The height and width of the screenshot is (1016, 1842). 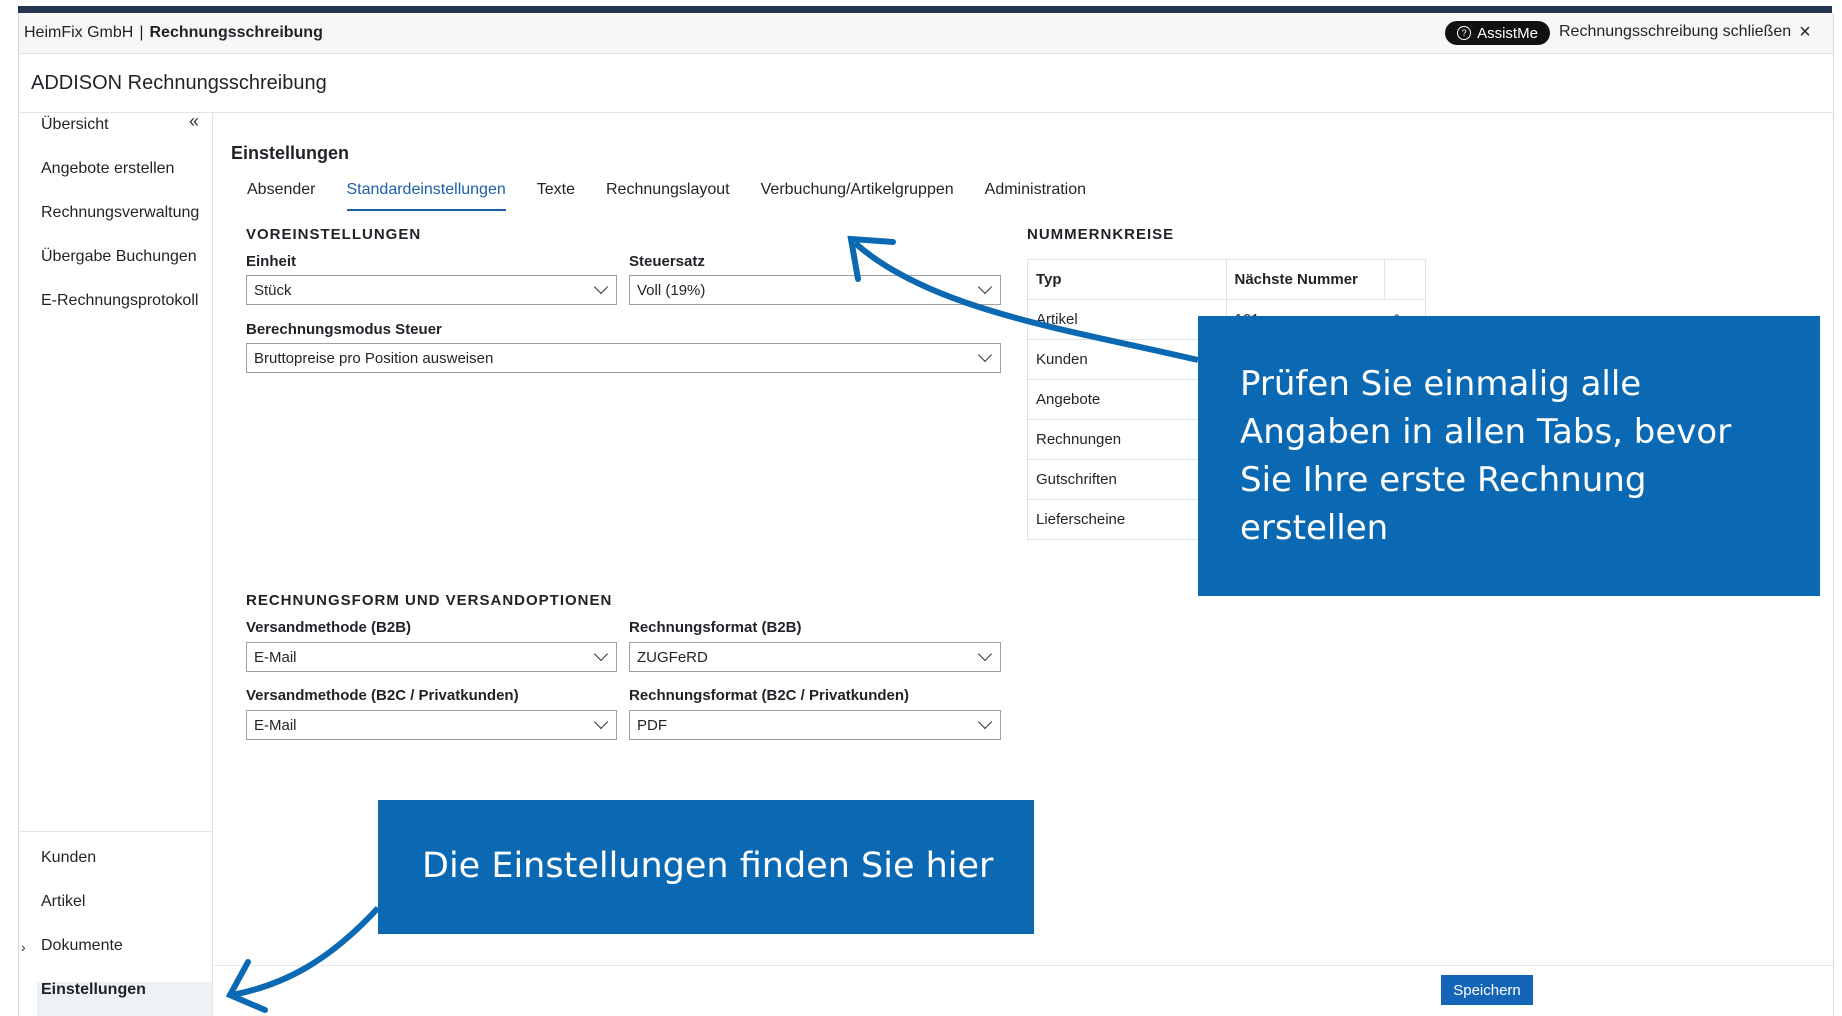 What do you see at coordinates (925, 9) in the screenshot?
I see `top-accent-bar` at bounding box center [925, 9].